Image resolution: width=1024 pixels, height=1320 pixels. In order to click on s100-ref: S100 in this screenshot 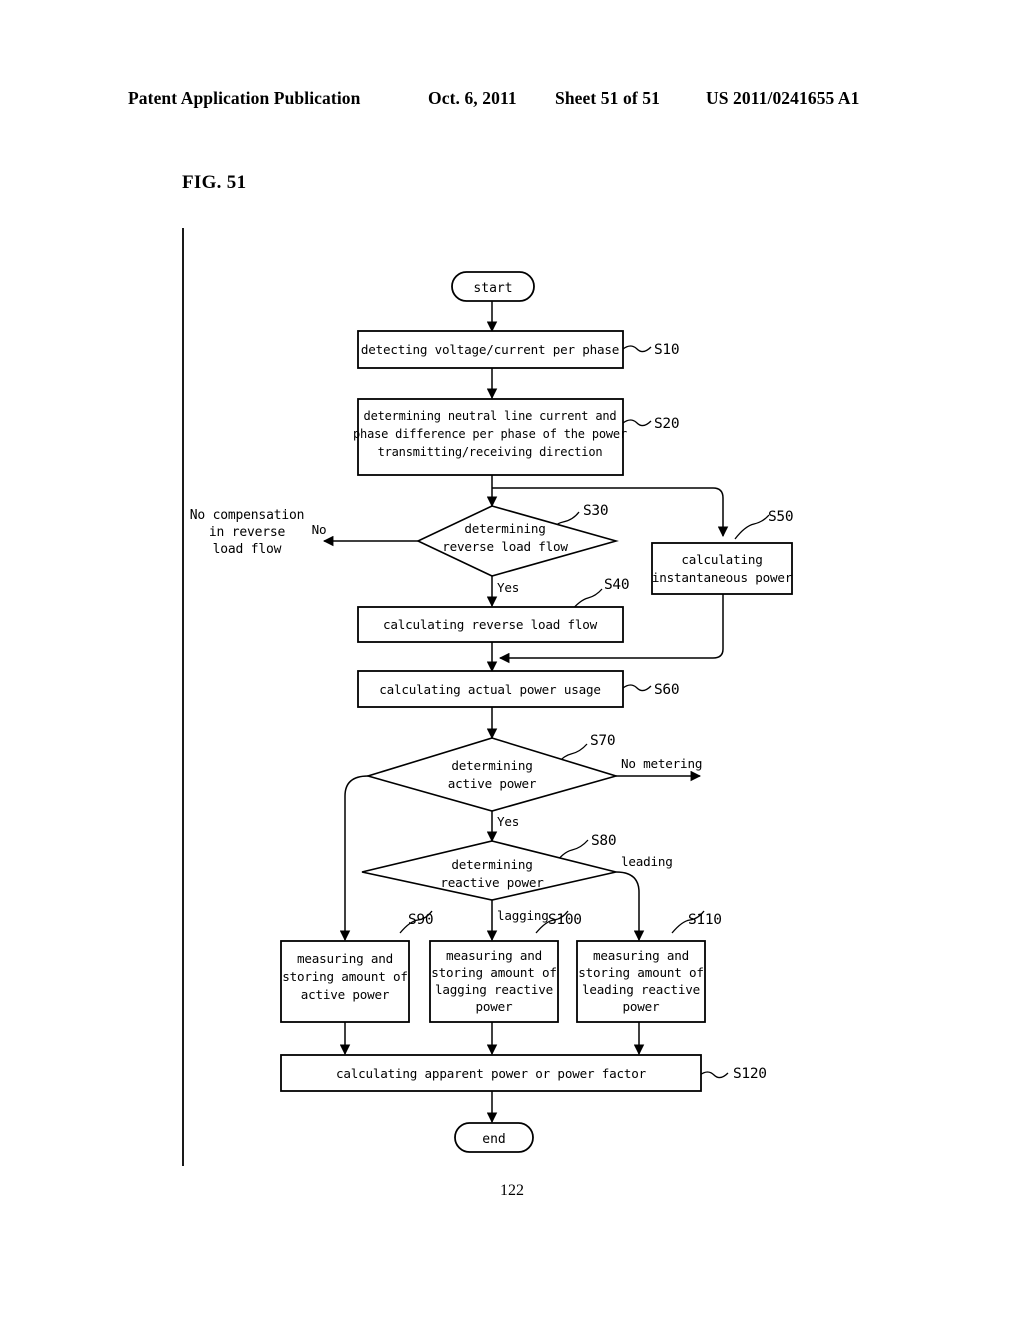, I will do `click(565, 920)`.